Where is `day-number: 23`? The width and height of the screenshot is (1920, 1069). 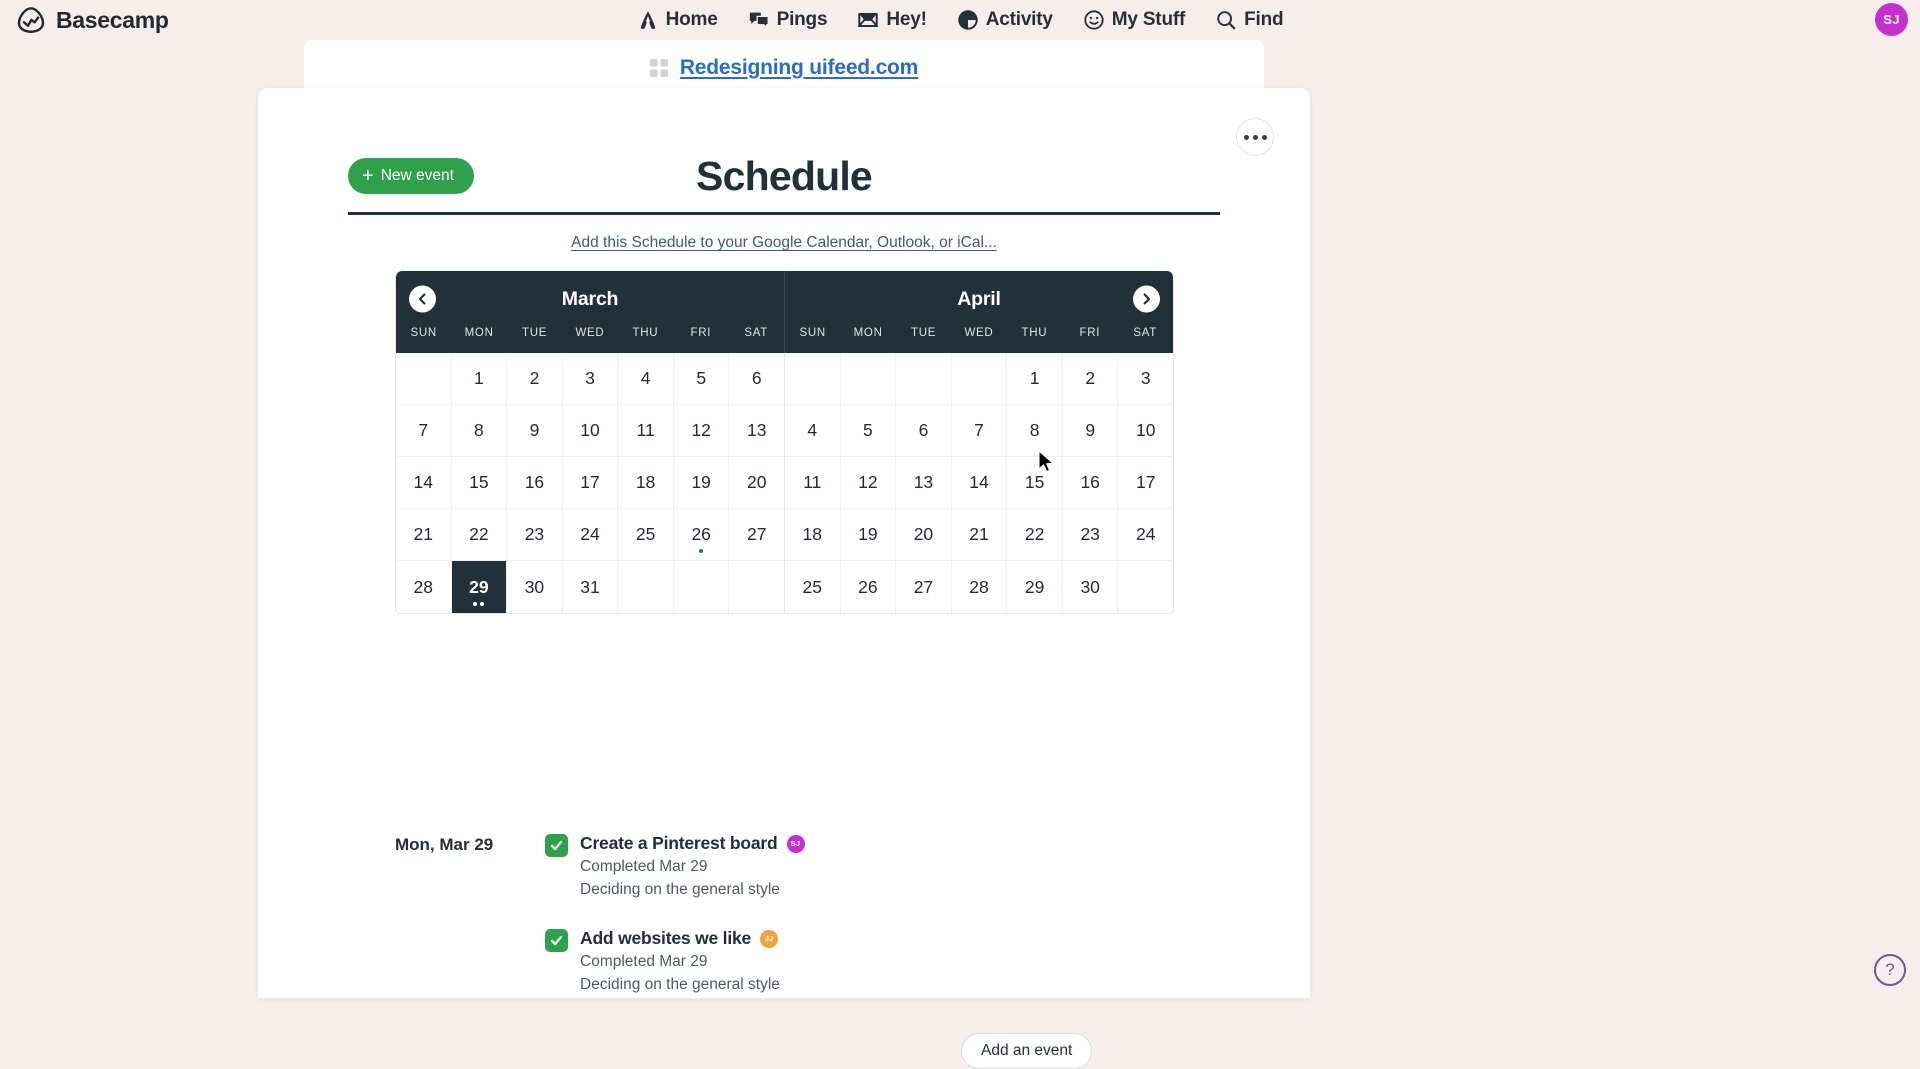
day-number: 23 is located at coordinates (534, 534).